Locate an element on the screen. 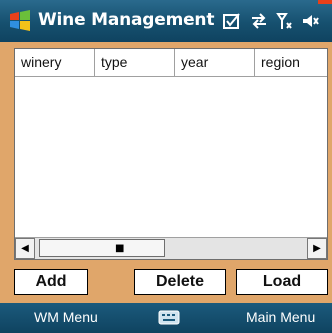 The image size is (332, 333). windows-start-icon is located at coordinates (20, 21).